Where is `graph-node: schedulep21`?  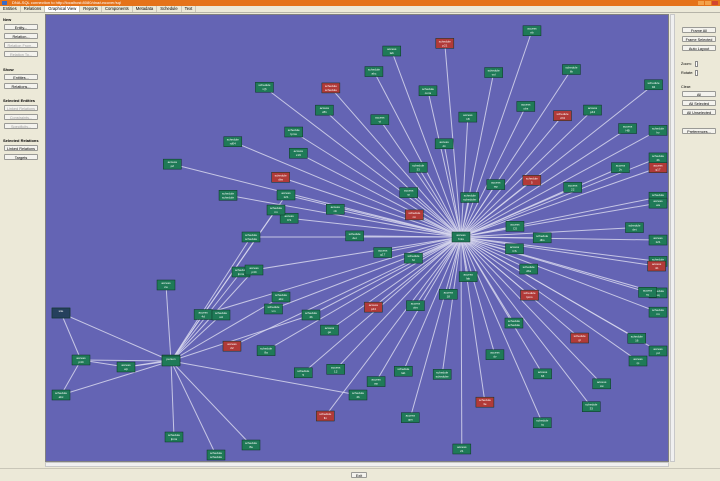
graph-node: schedulep21 is located at coordinates (445, 43).